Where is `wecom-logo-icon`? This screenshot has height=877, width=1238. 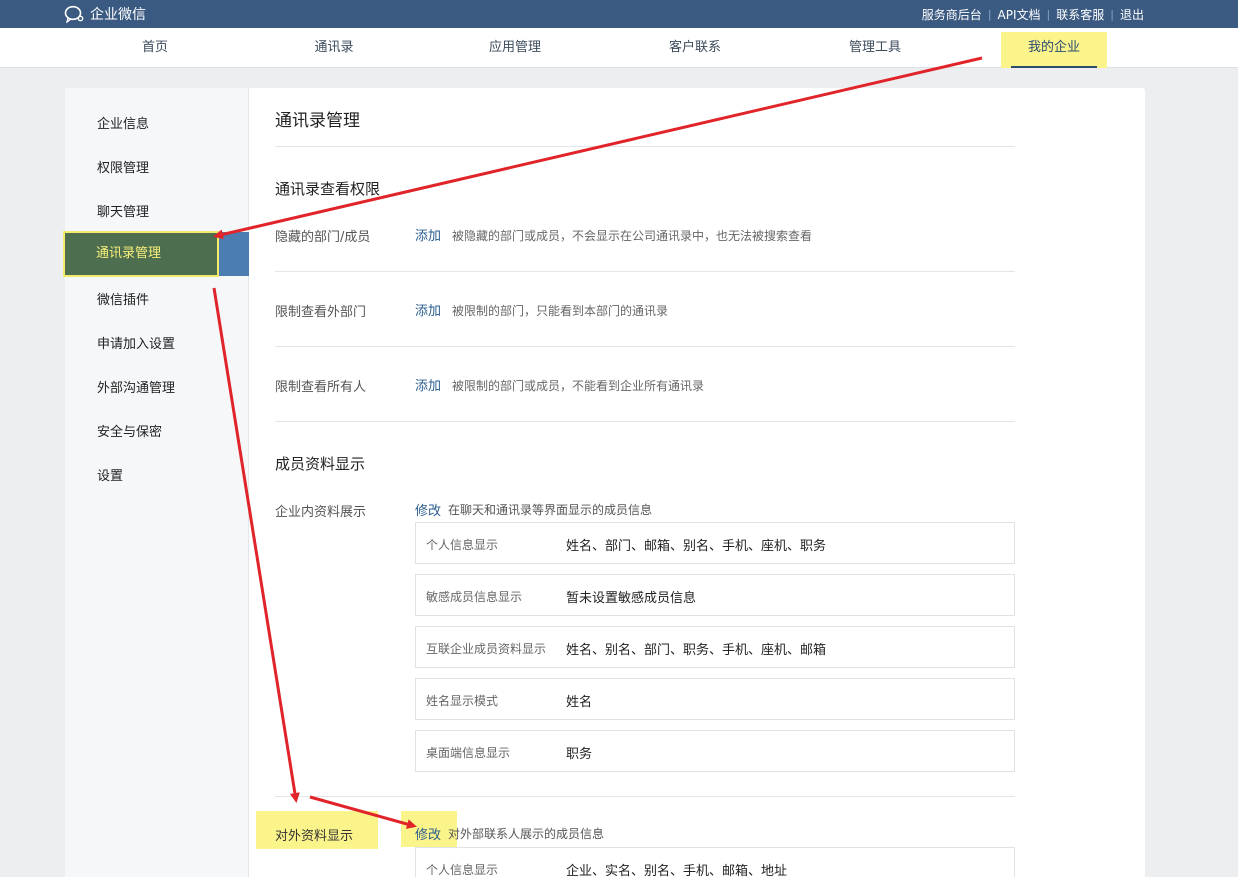
wecom-logo-icon is located at coordinates (74, 14).